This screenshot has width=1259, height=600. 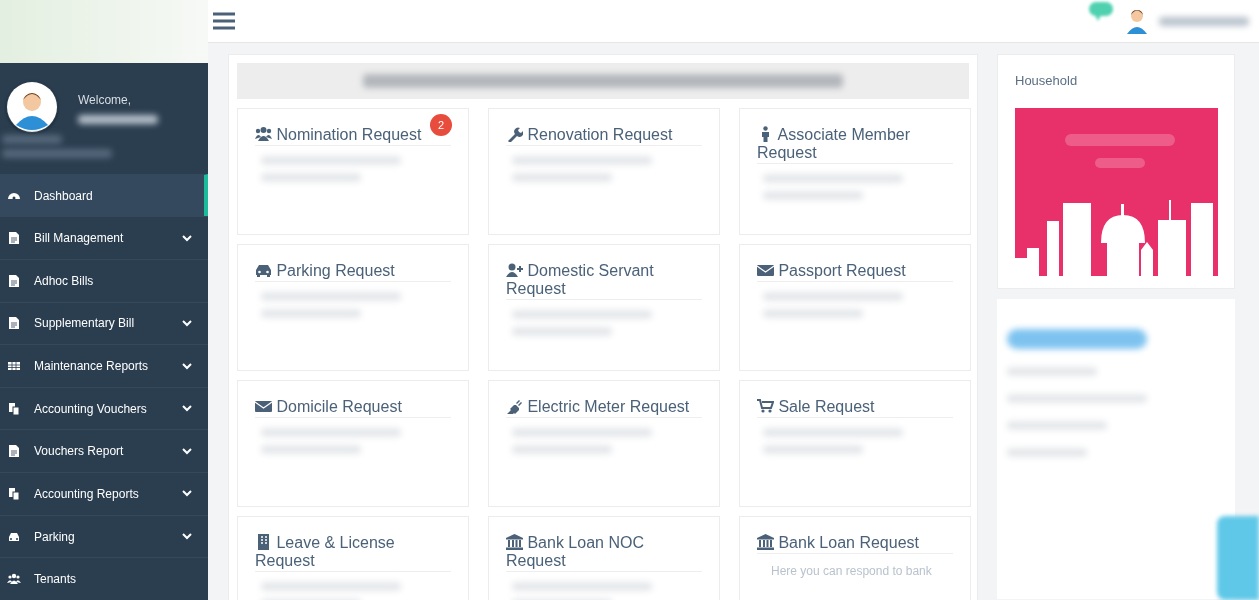 What do you see at coordinates (353, 443) in the screenshot?
I see `request-card: Domicile Request` at bounding box center [353, 443].